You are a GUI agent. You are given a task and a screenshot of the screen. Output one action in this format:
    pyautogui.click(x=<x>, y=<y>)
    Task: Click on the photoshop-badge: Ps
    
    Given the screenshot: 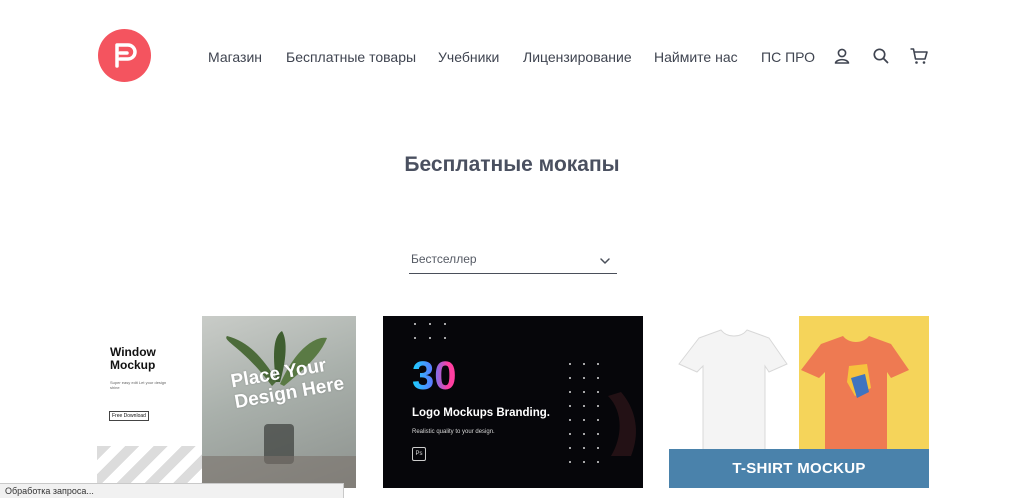 What is the action you would take?
    pyautogui.click(x=419, y=454)
    